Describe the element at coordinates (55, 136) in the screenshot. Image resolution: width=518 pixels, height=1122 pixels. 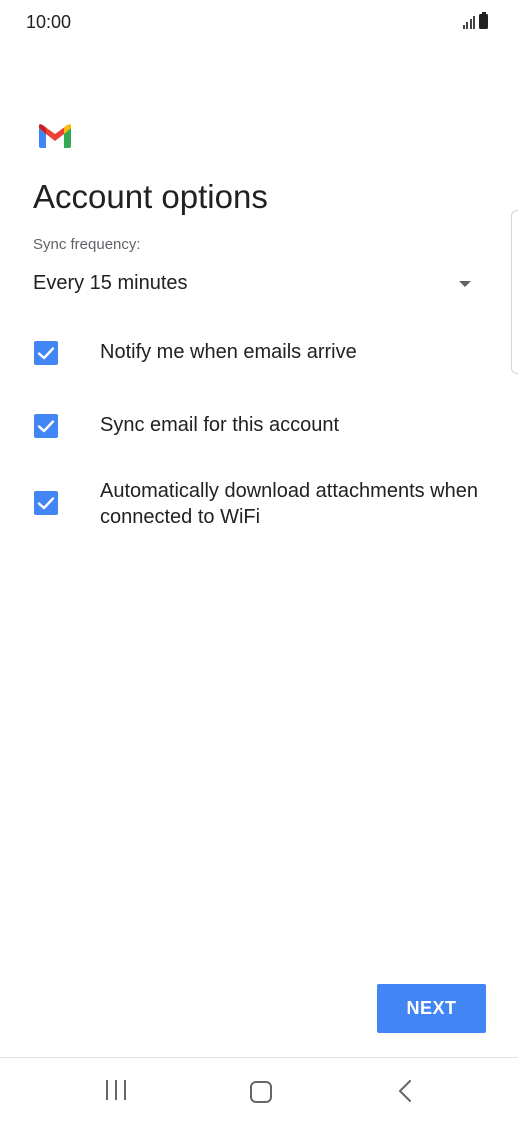
I see `gmail-logo-icon` at that location.